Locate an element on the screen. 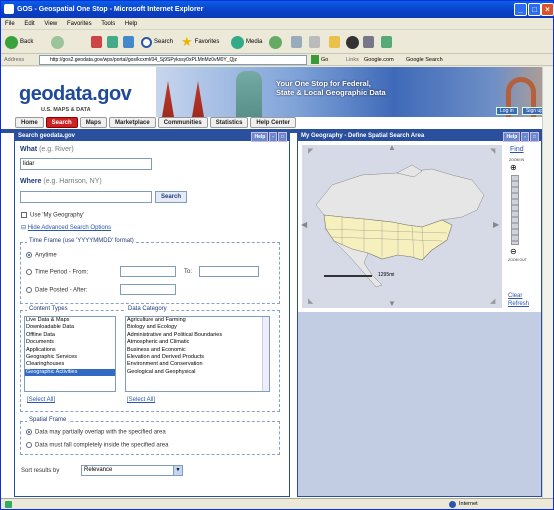 This screenshot has height=510, width=554. list-item: Administrative and Political Boundaries is located at coordinates (197, 335).